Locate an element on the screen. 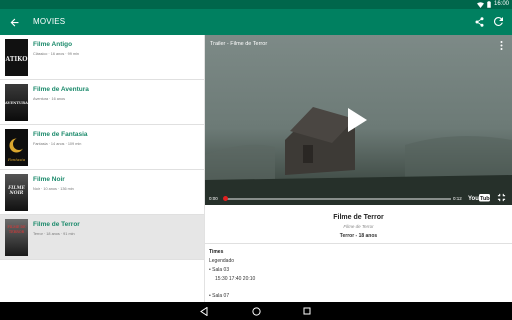 The height and width of the screenshot is (320, 512). fullscreen-exit-icon is located at coordinates (501, 197).